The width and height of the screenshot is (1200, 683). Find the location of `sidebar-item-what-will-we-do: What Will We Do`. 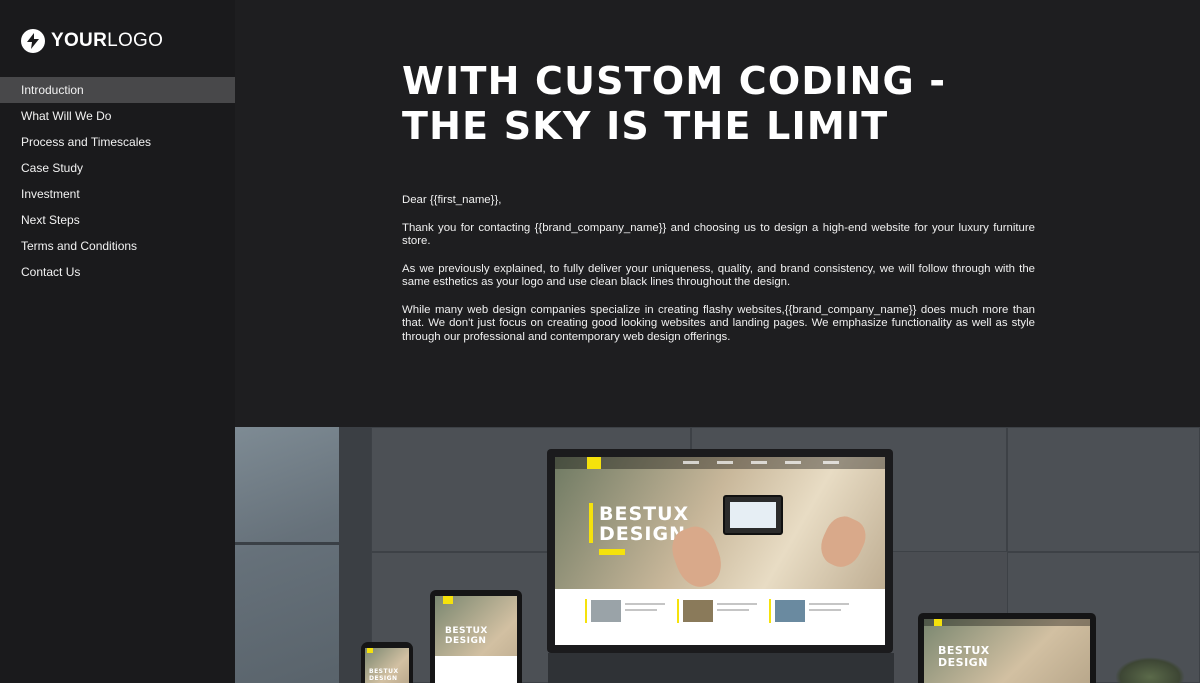

sidebar-item-what-will-we-do: What Will We Do is located at coordinates (117, 116).